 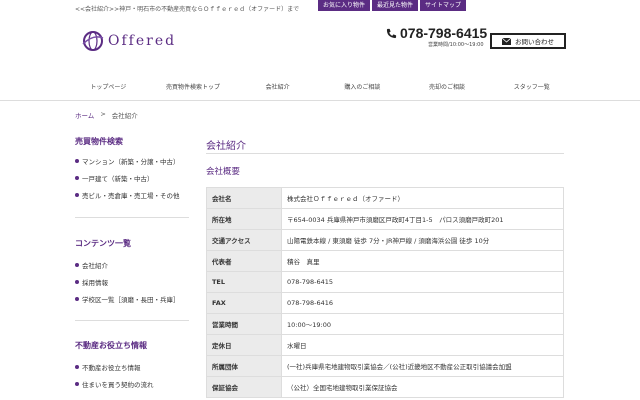 I want to click on row-value: 〒654-0034 兵庫県神戸市須磨区戸政町4丁目1-5 パロス須磨戸政町201, so click(x=422, y=219).